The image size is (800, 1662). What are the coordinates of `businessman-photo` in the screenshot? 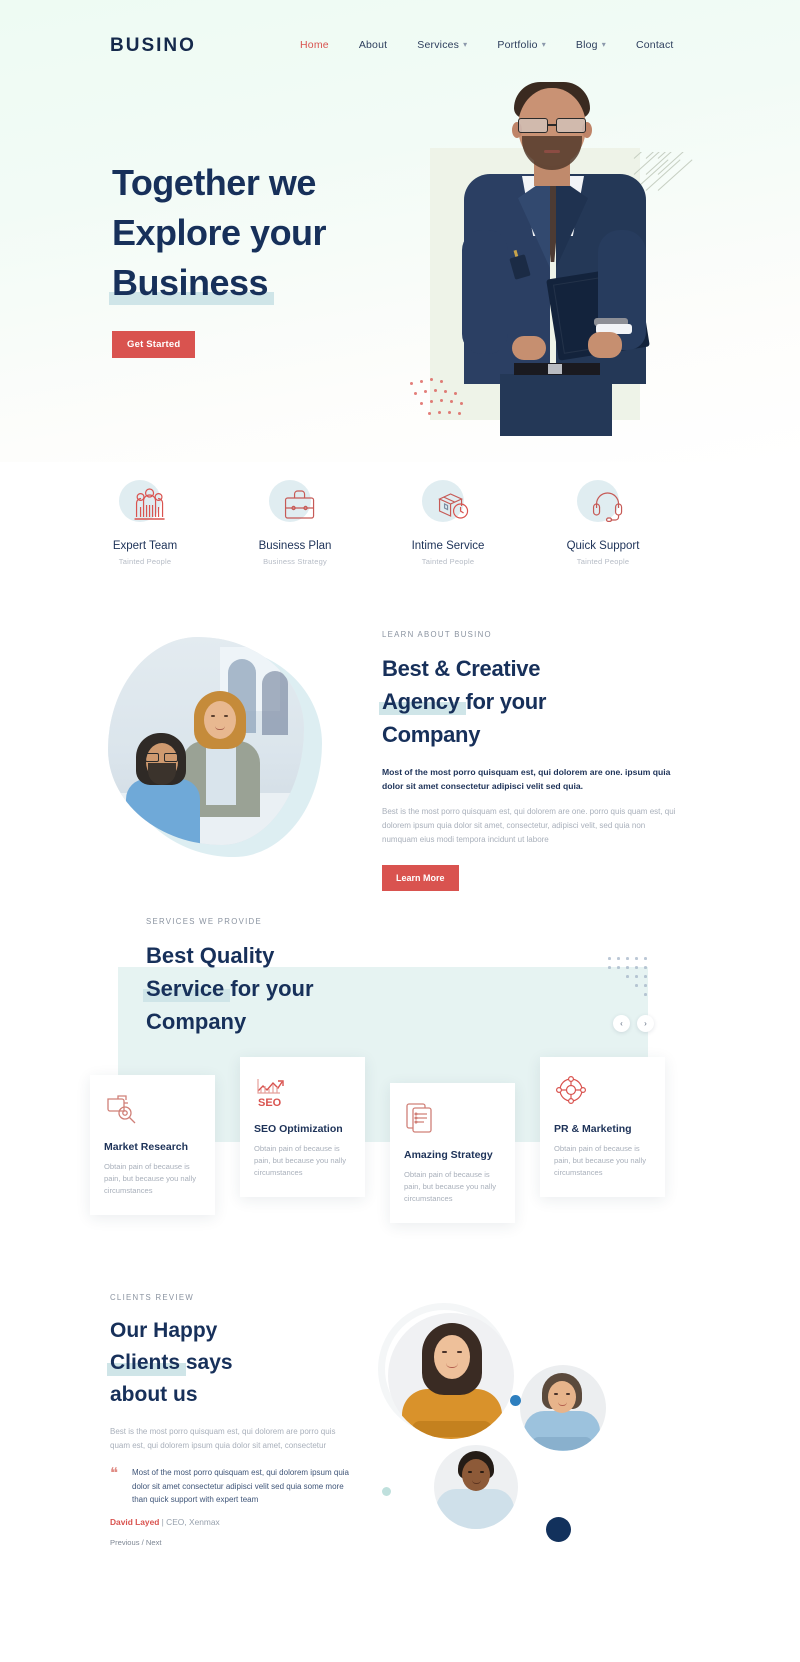 It's located at (555, 258).